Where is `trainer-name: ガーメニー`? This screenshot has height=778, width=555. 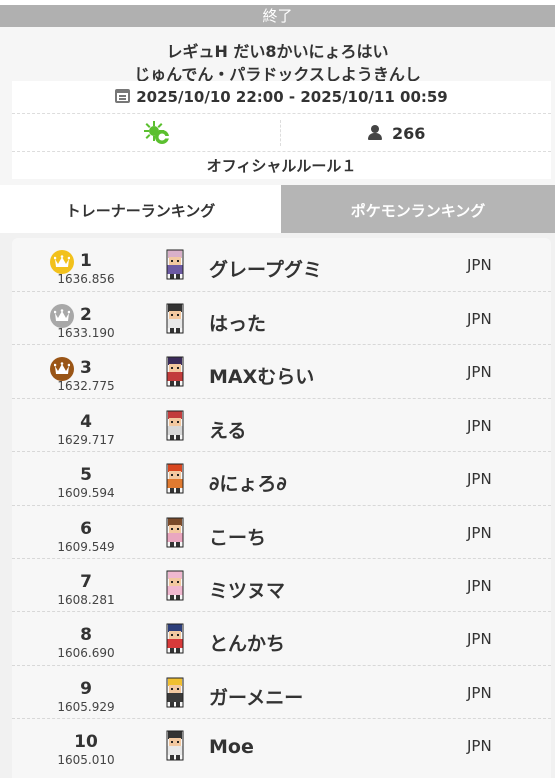 trainer-name: ガーメニー is located at coordinates (256, 698).